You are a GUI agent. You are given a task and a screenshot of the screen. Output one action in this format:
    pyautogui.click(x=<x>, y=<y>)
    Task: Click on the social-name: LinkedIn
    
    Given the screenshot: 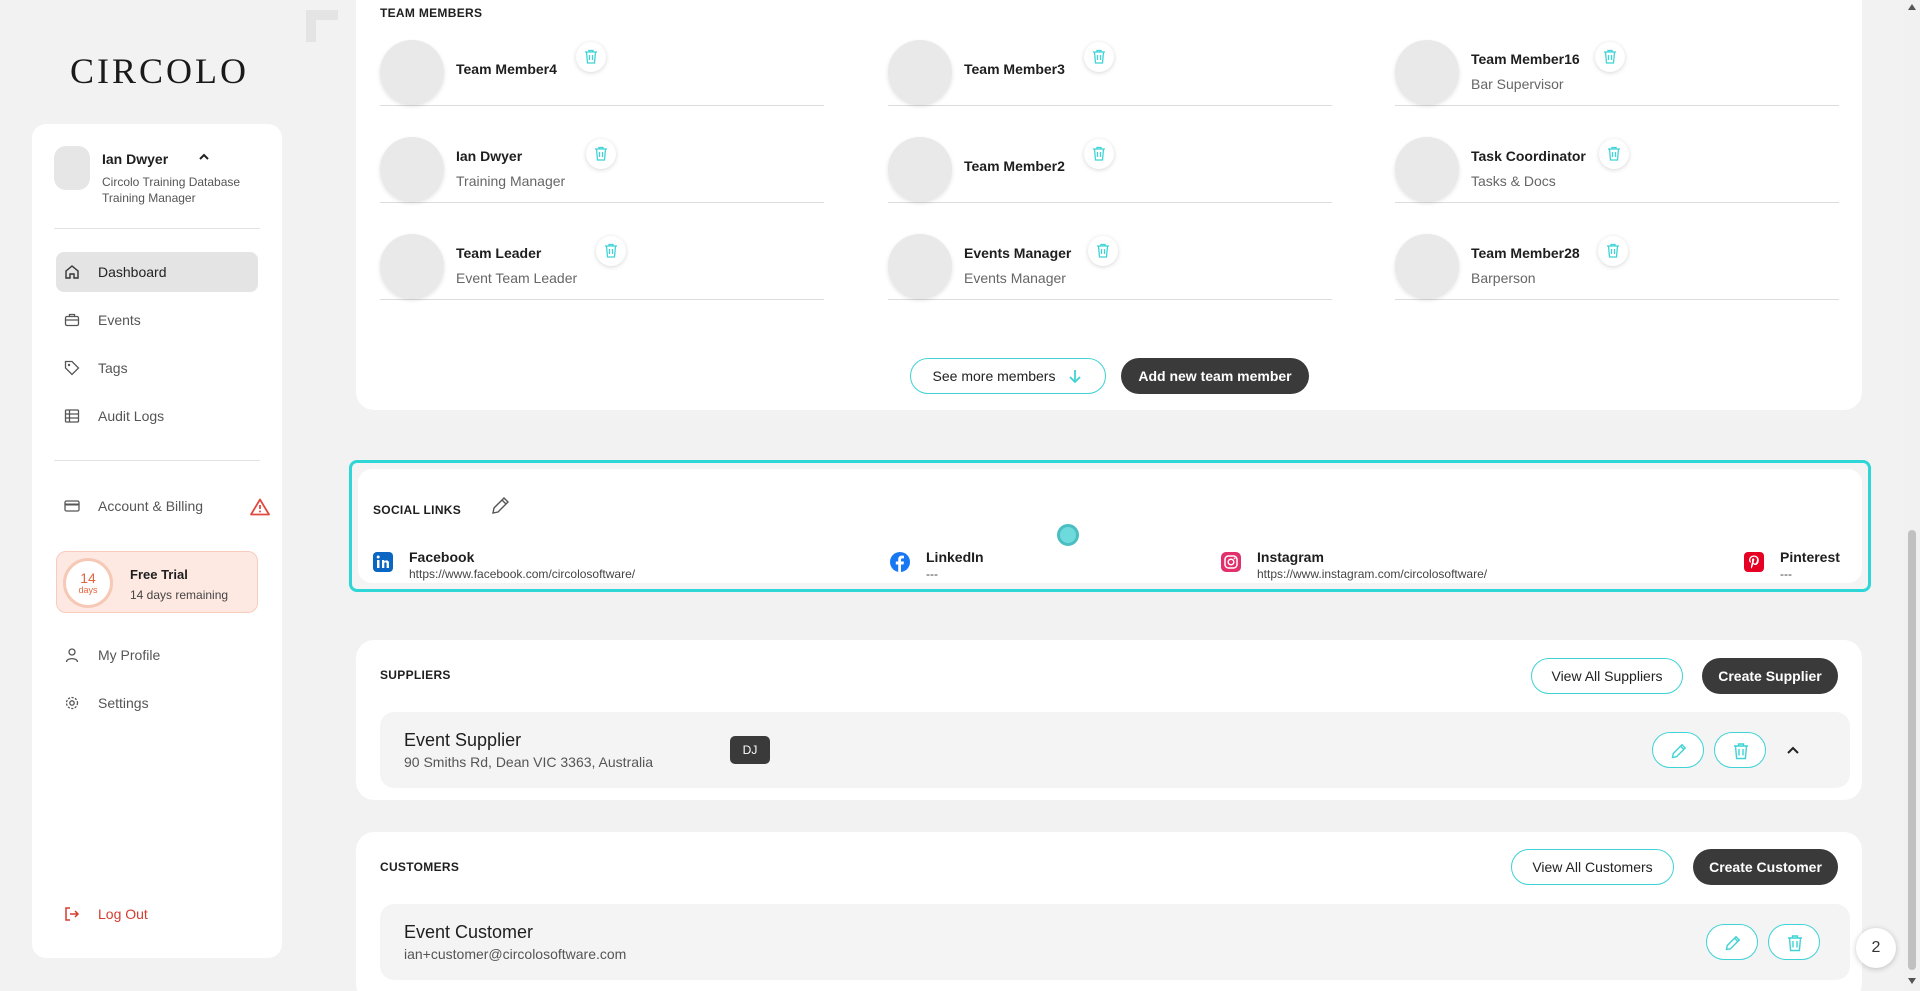 What is the action you would take?
    pyautogui.click(x=955, y=557)
    